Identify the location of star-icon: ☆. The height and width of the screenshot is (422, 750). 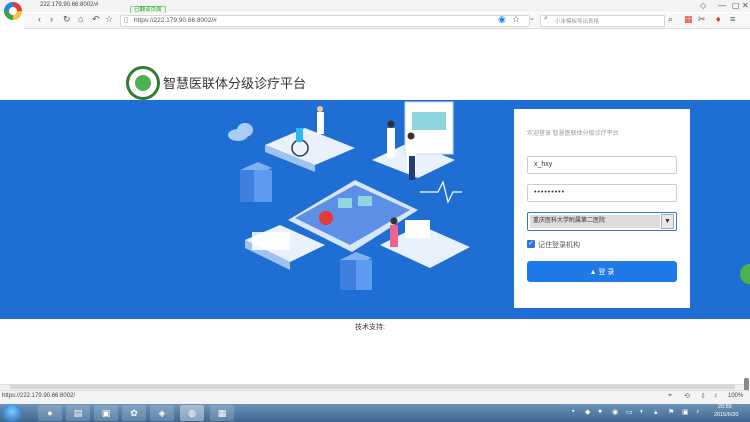
(109, 19).